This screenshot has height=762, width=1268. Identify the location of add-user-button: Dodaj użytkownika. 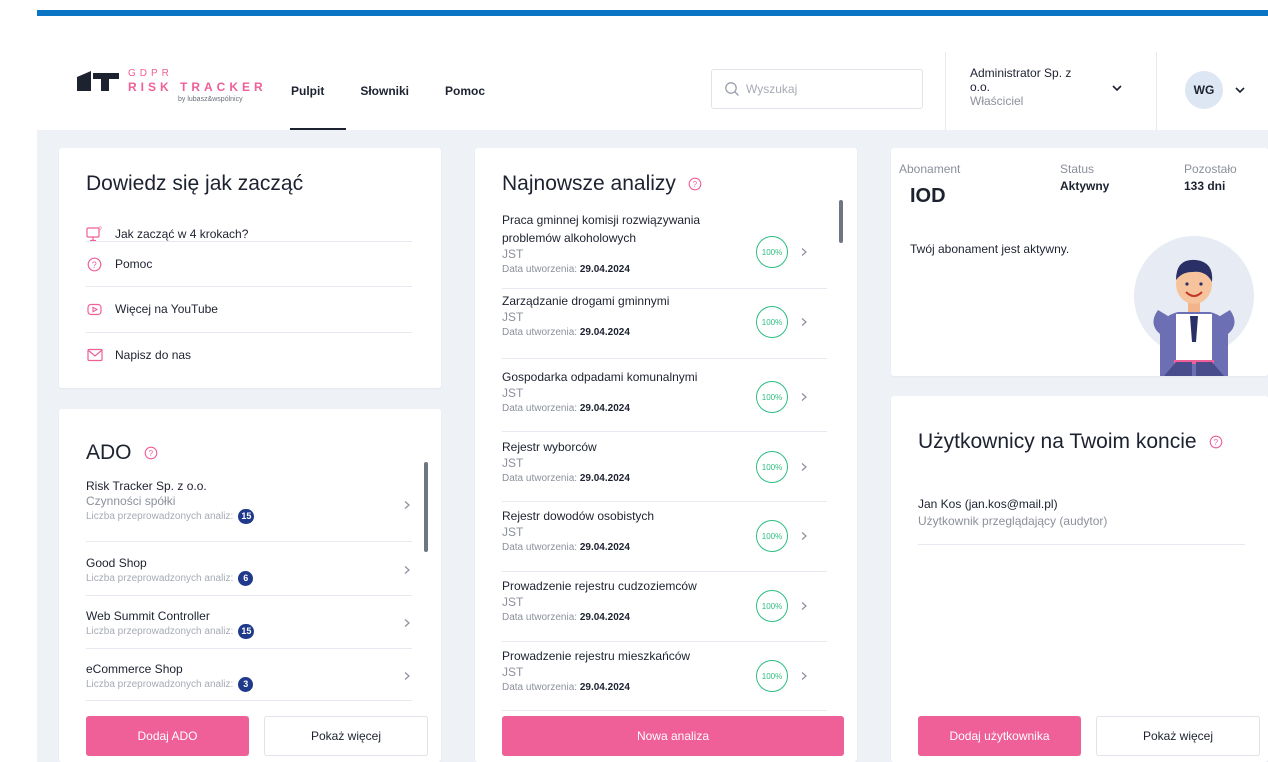
(999, 736).